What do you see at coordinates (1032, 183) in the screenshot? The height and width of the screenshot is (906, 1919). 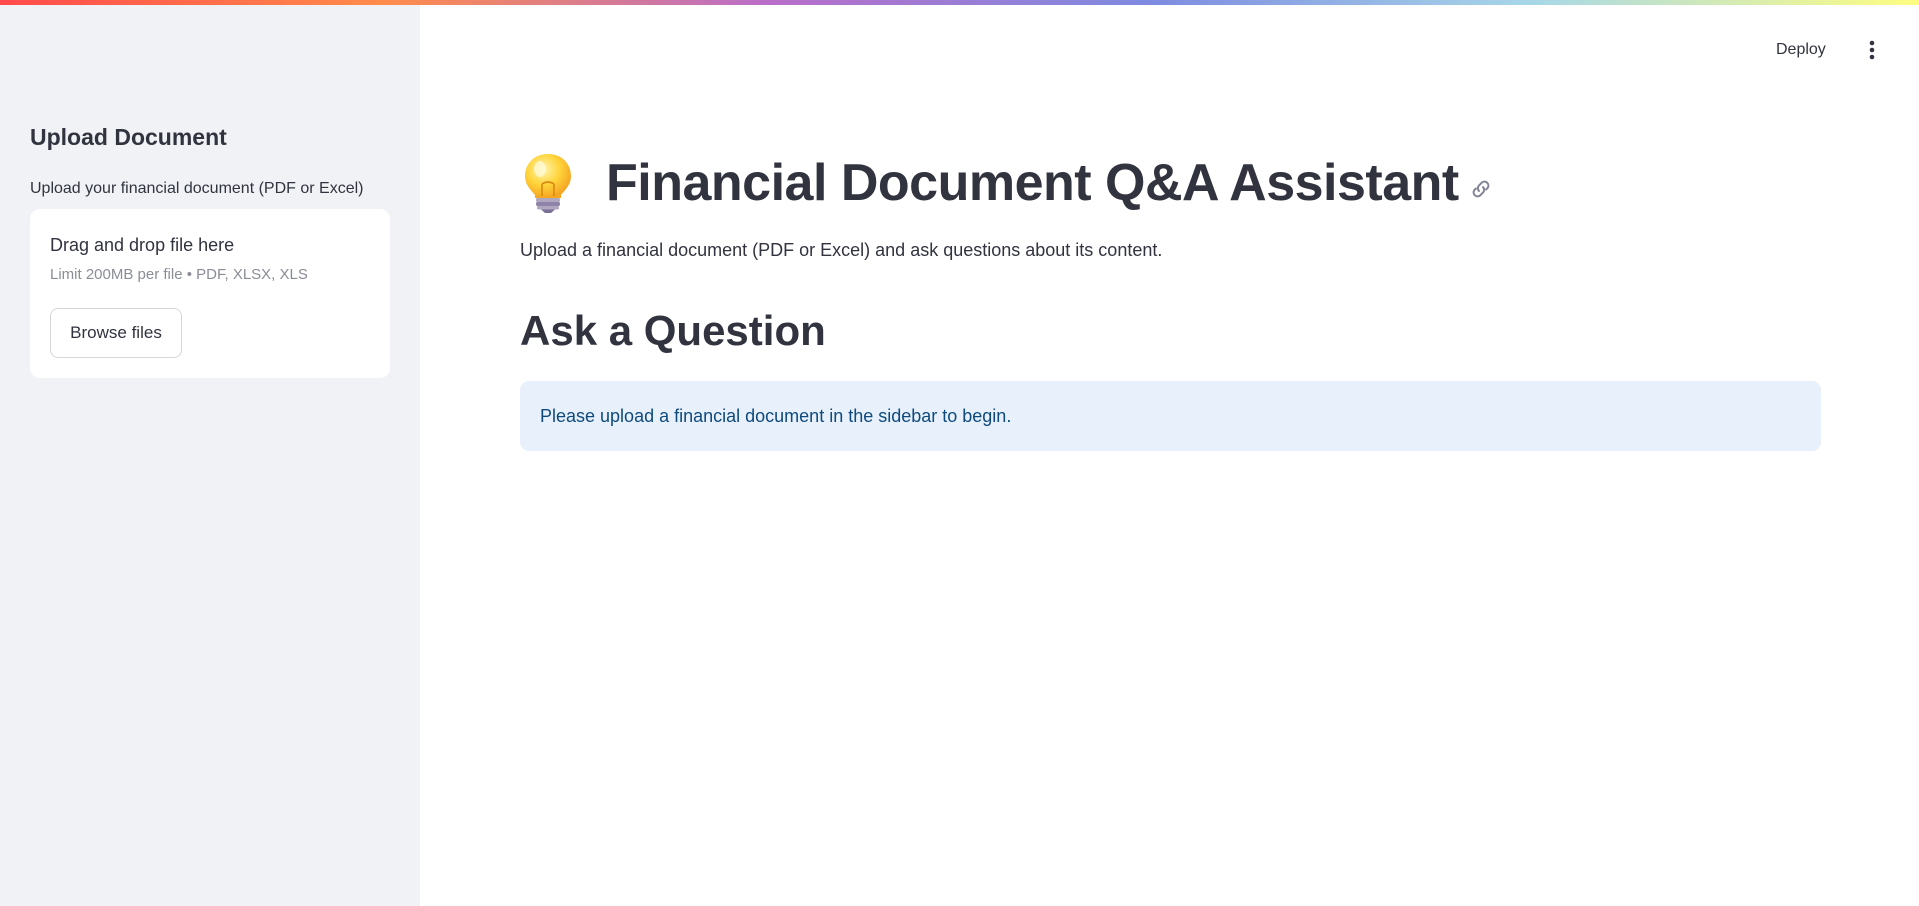 I see `page-title: Financial Document Q&A Assistant` at bounding box center [1032, 183].